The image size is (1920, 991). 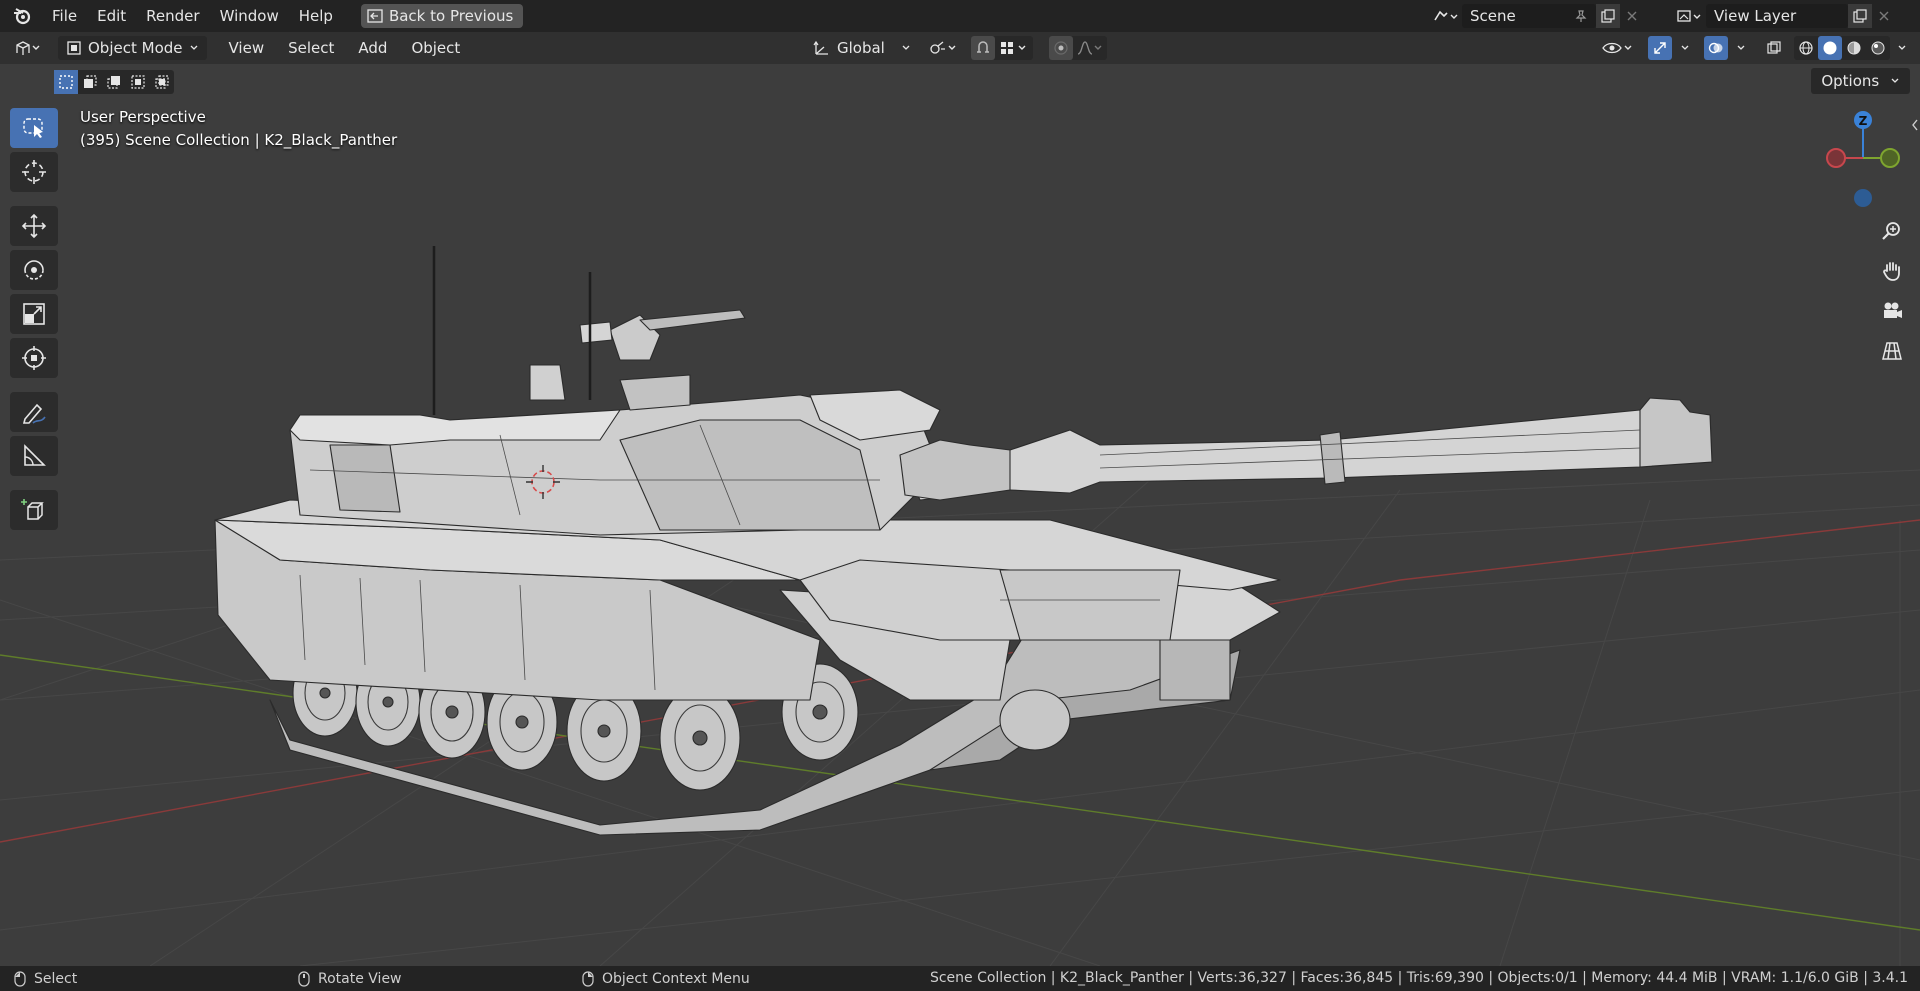 I want to click on shading-material-icon, so click(x=1854, y=48).